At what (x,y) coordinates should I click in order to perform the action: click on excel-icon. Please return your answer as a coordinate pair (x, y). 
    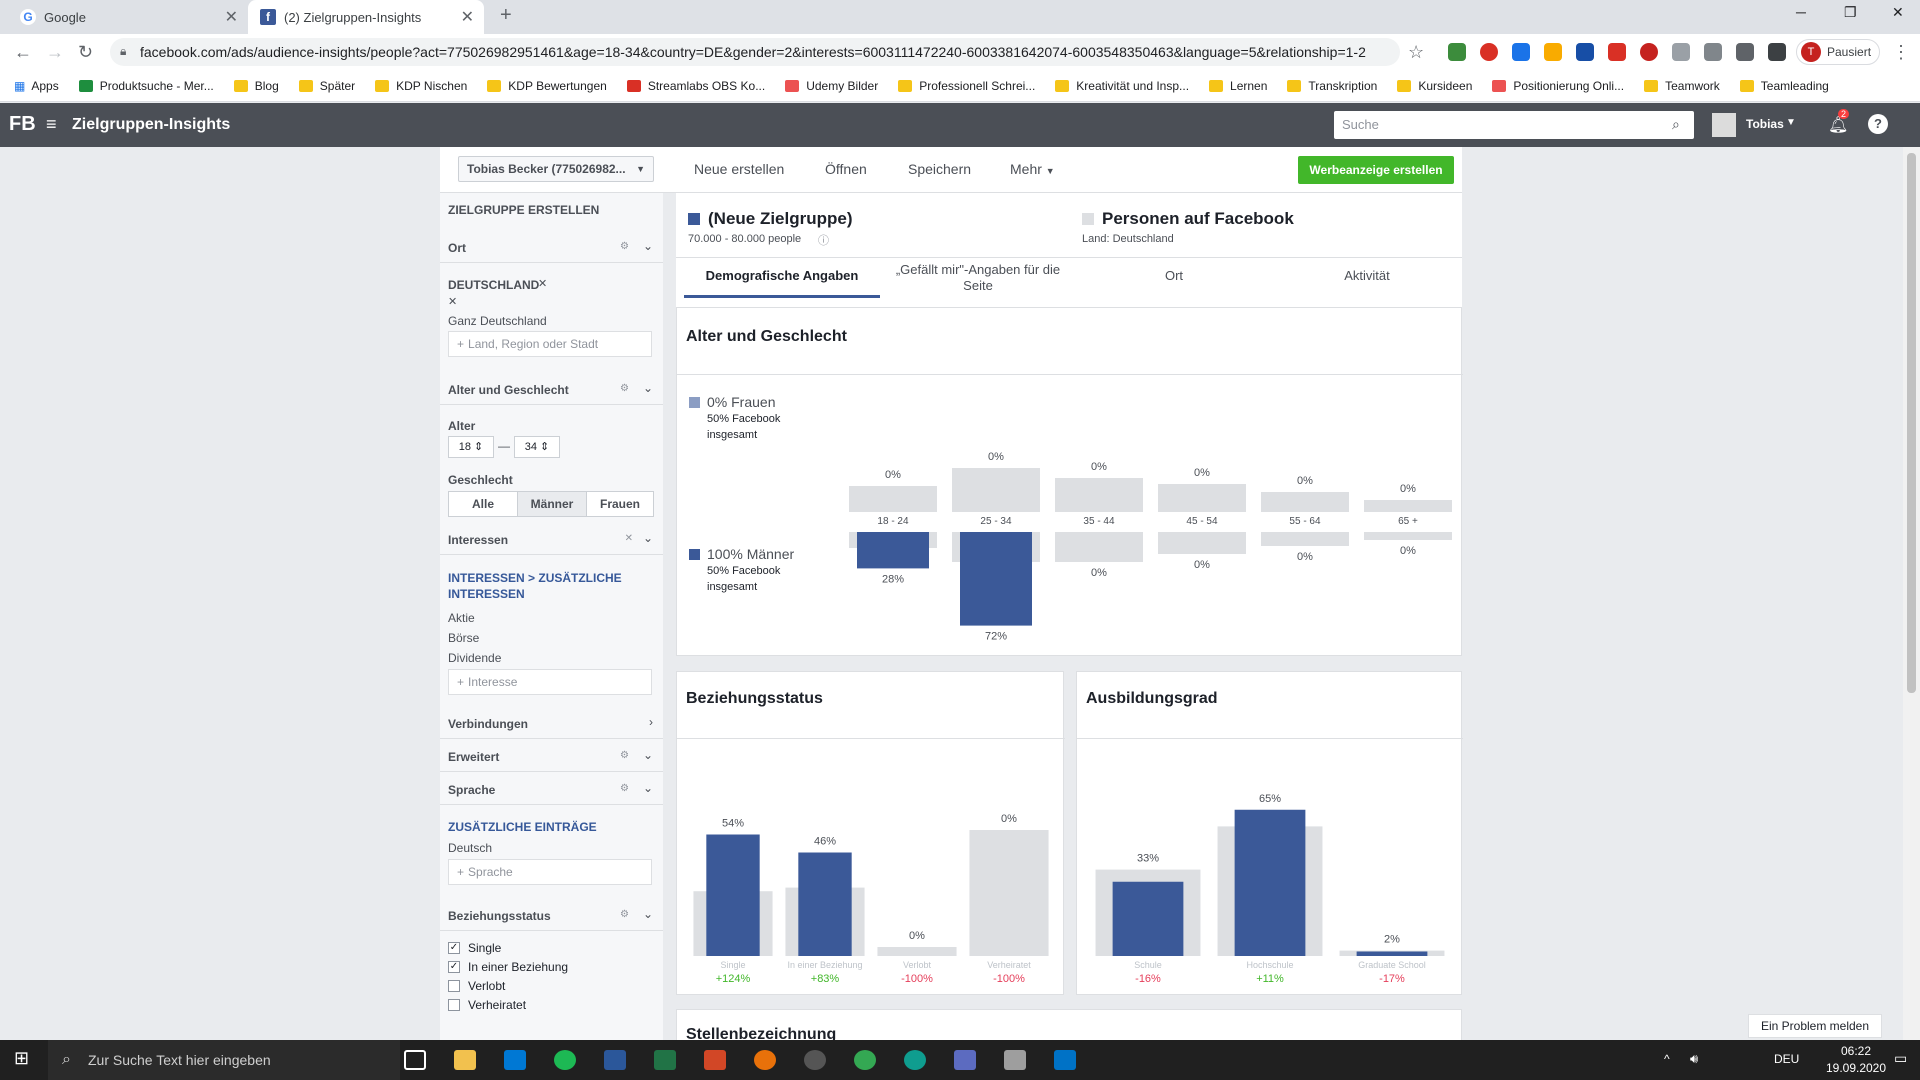
    Looking at the image, I should click on (665, 1060).